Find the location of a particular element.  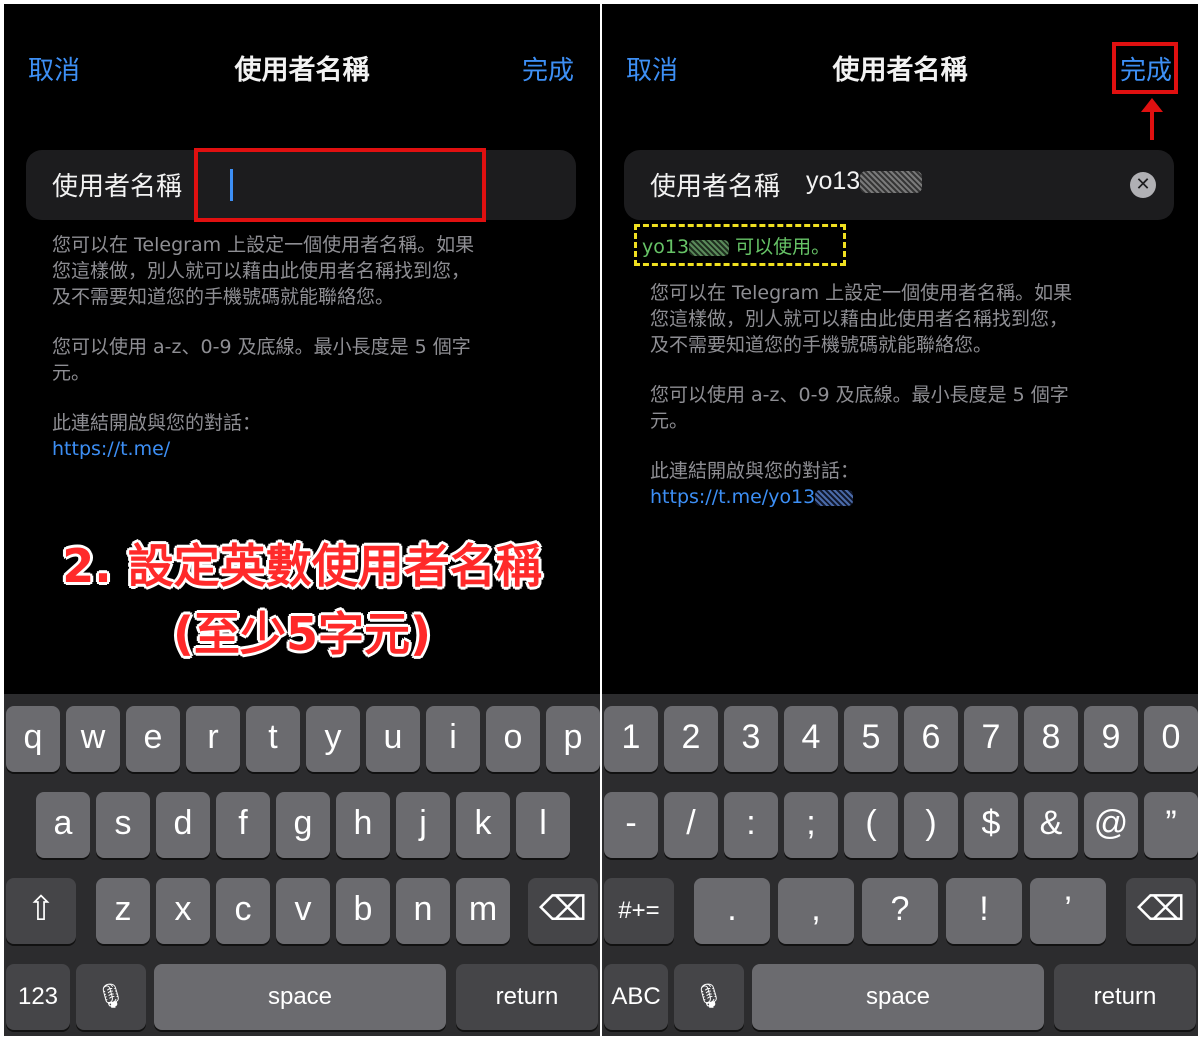

arrow-up-icon is located at coordinates (1152, 119).